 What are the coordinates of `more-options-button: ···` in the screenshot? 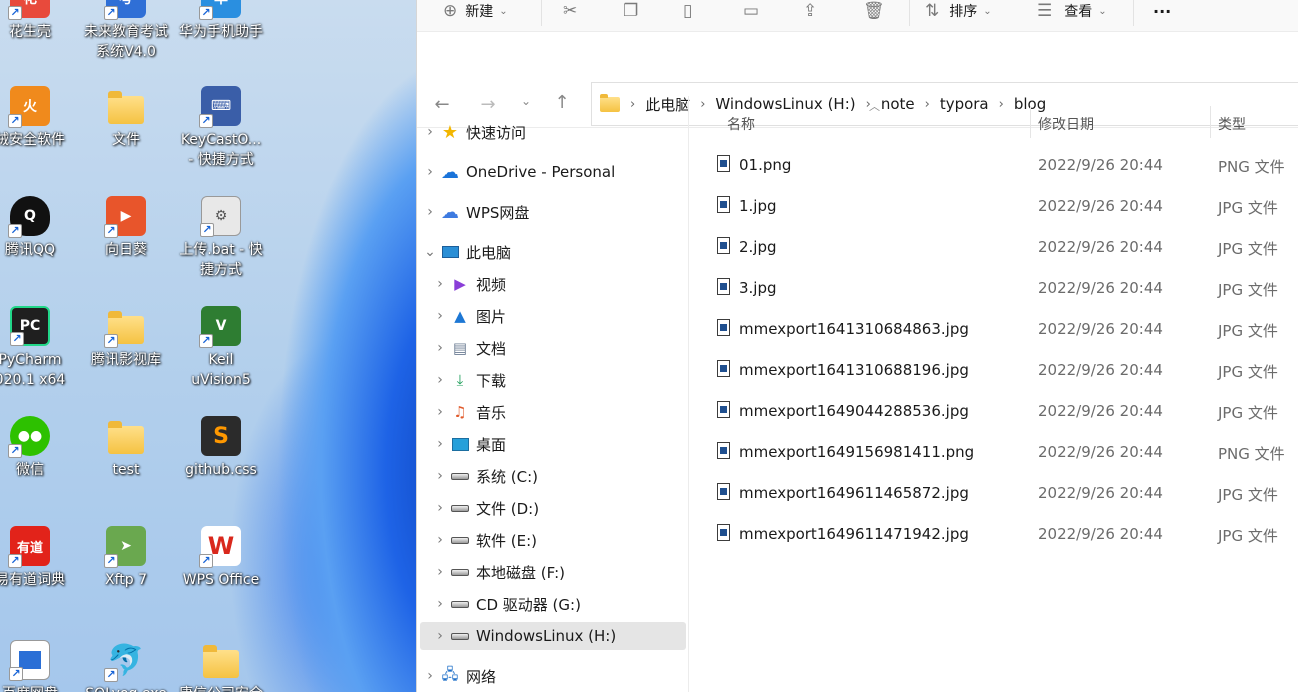 It's located at (1162, 11).